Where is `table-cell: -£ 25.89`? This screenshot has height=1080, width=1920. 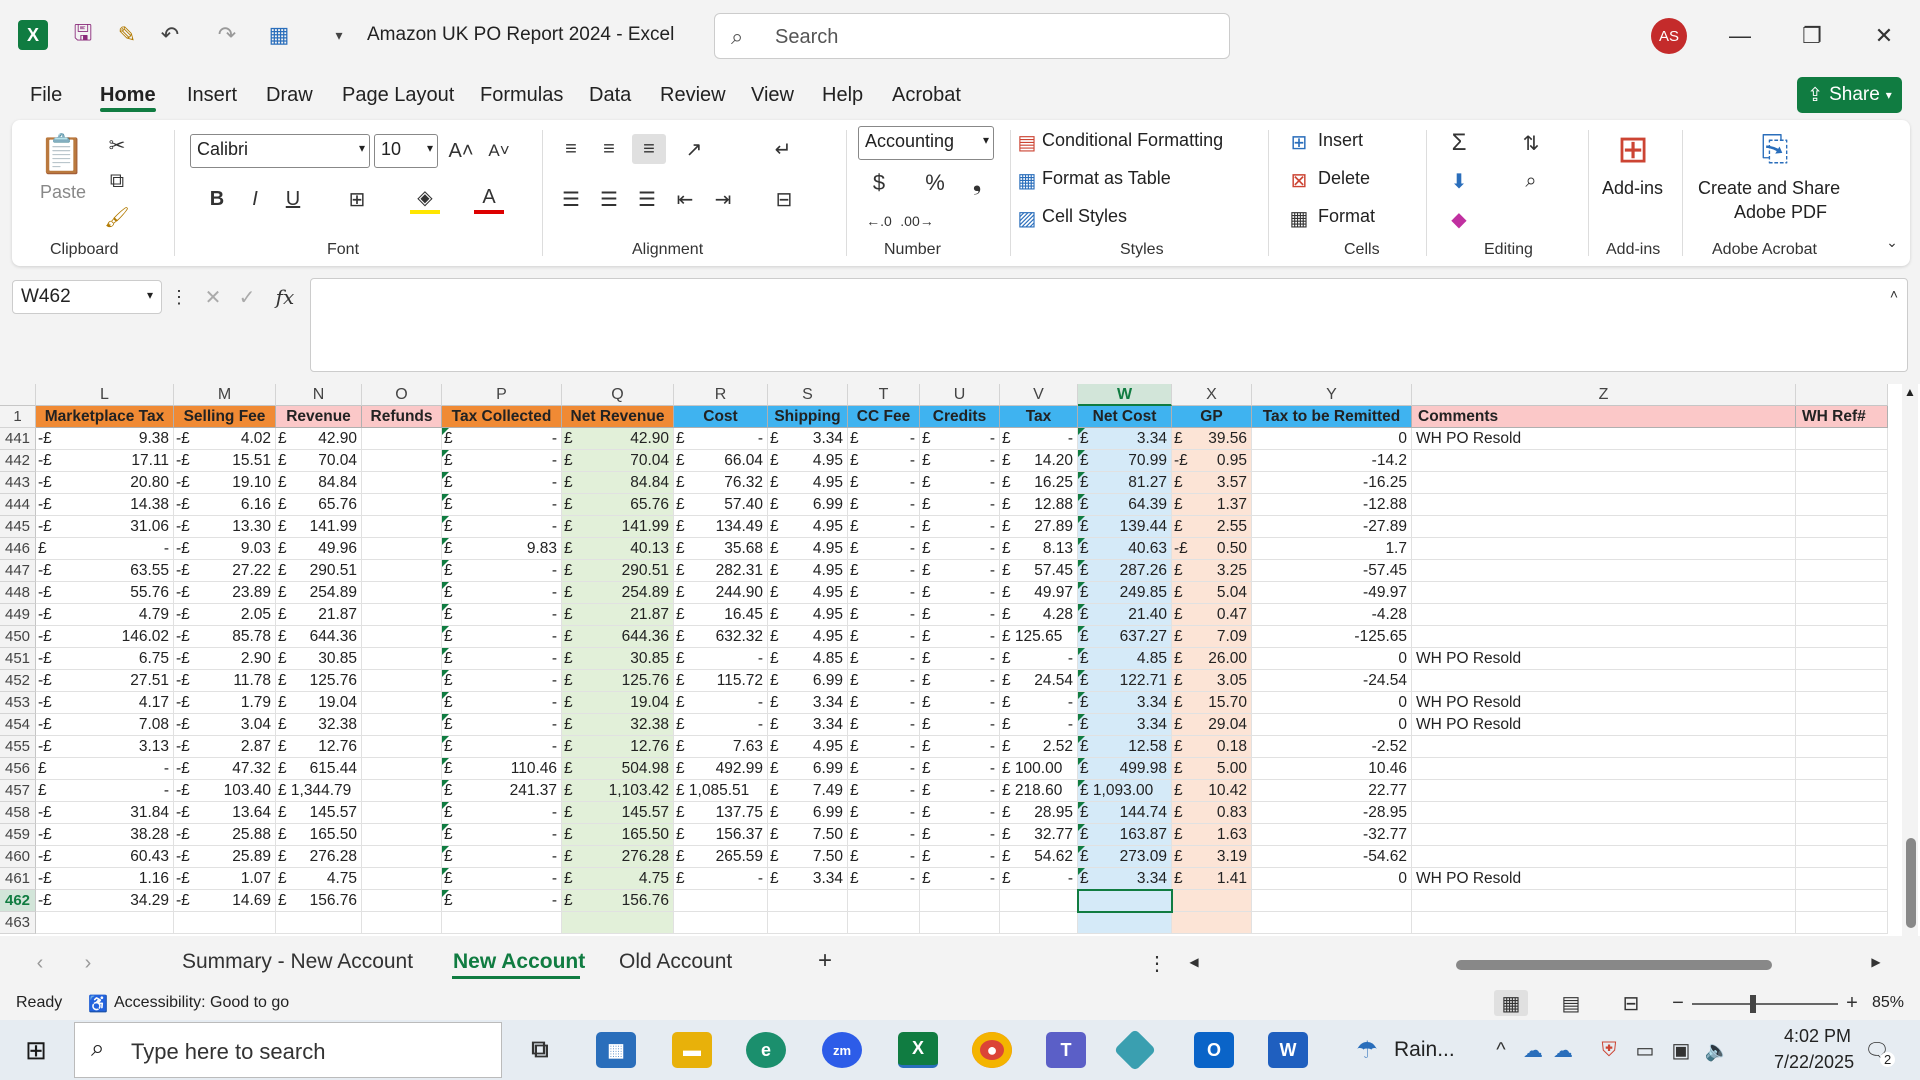 table-cell: -£ 25.89 is located at coordinates (225, 857).